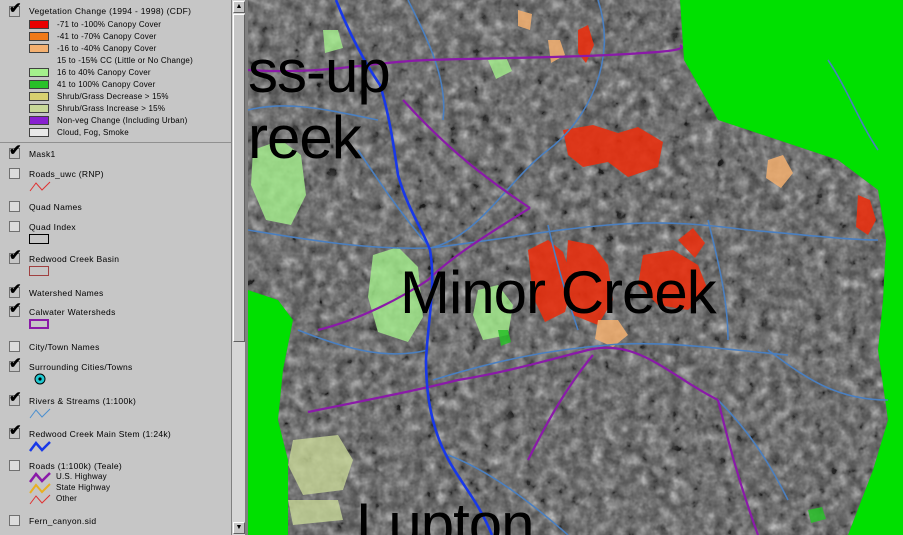 This screenshot has width=903, height=535. I want to click on legend-label: 41 to 100% Canopy Cover, so click(106, 84).